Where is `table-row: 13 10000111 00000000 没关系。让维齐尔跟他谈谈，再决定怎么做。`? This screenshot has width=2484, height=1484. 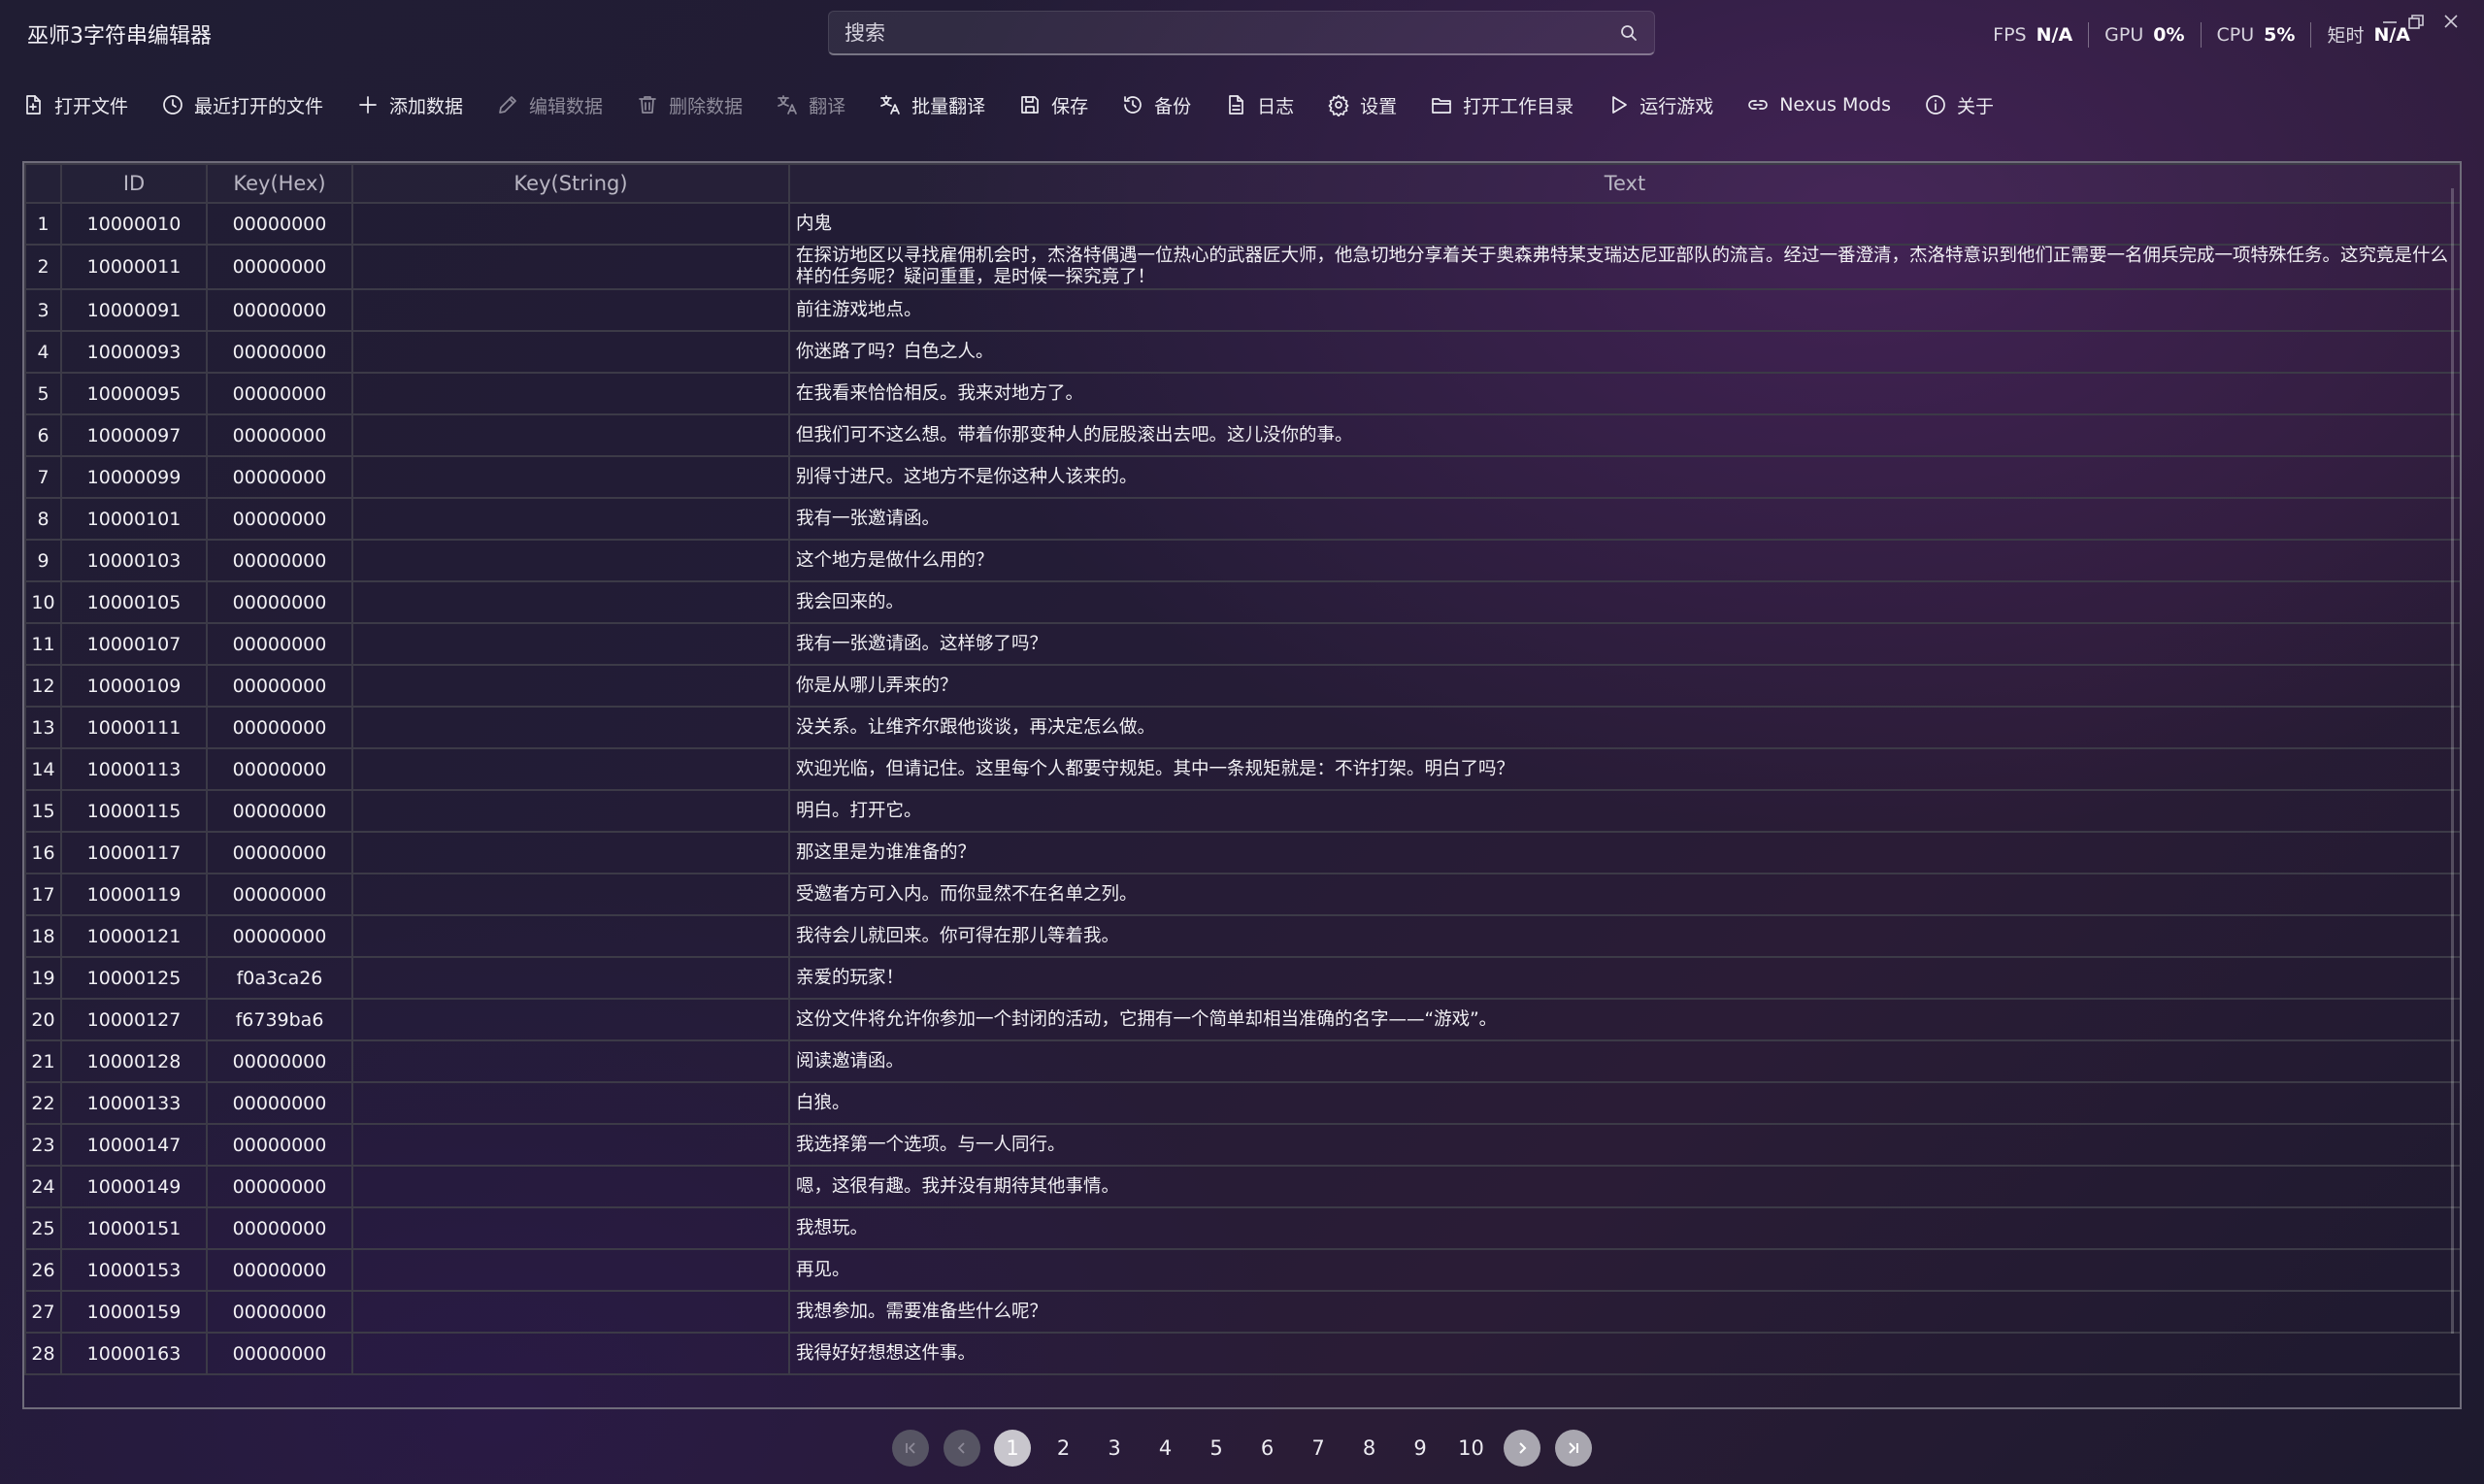 table-row: 13 10000111 00000000 没关系。让维齐尔跟他谈谈，再决定怎么做。 is located at coordinates (1242, 727).